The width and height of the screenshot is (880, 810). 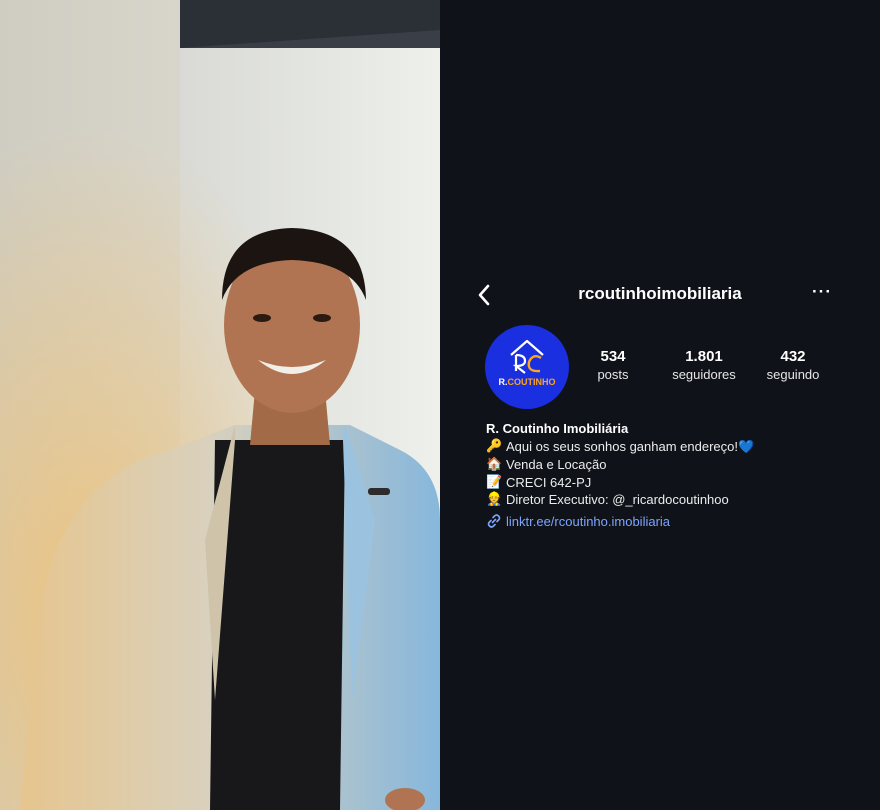 I want to click on bio-line-text: Venda e Locação, so click(x=556, y=464).